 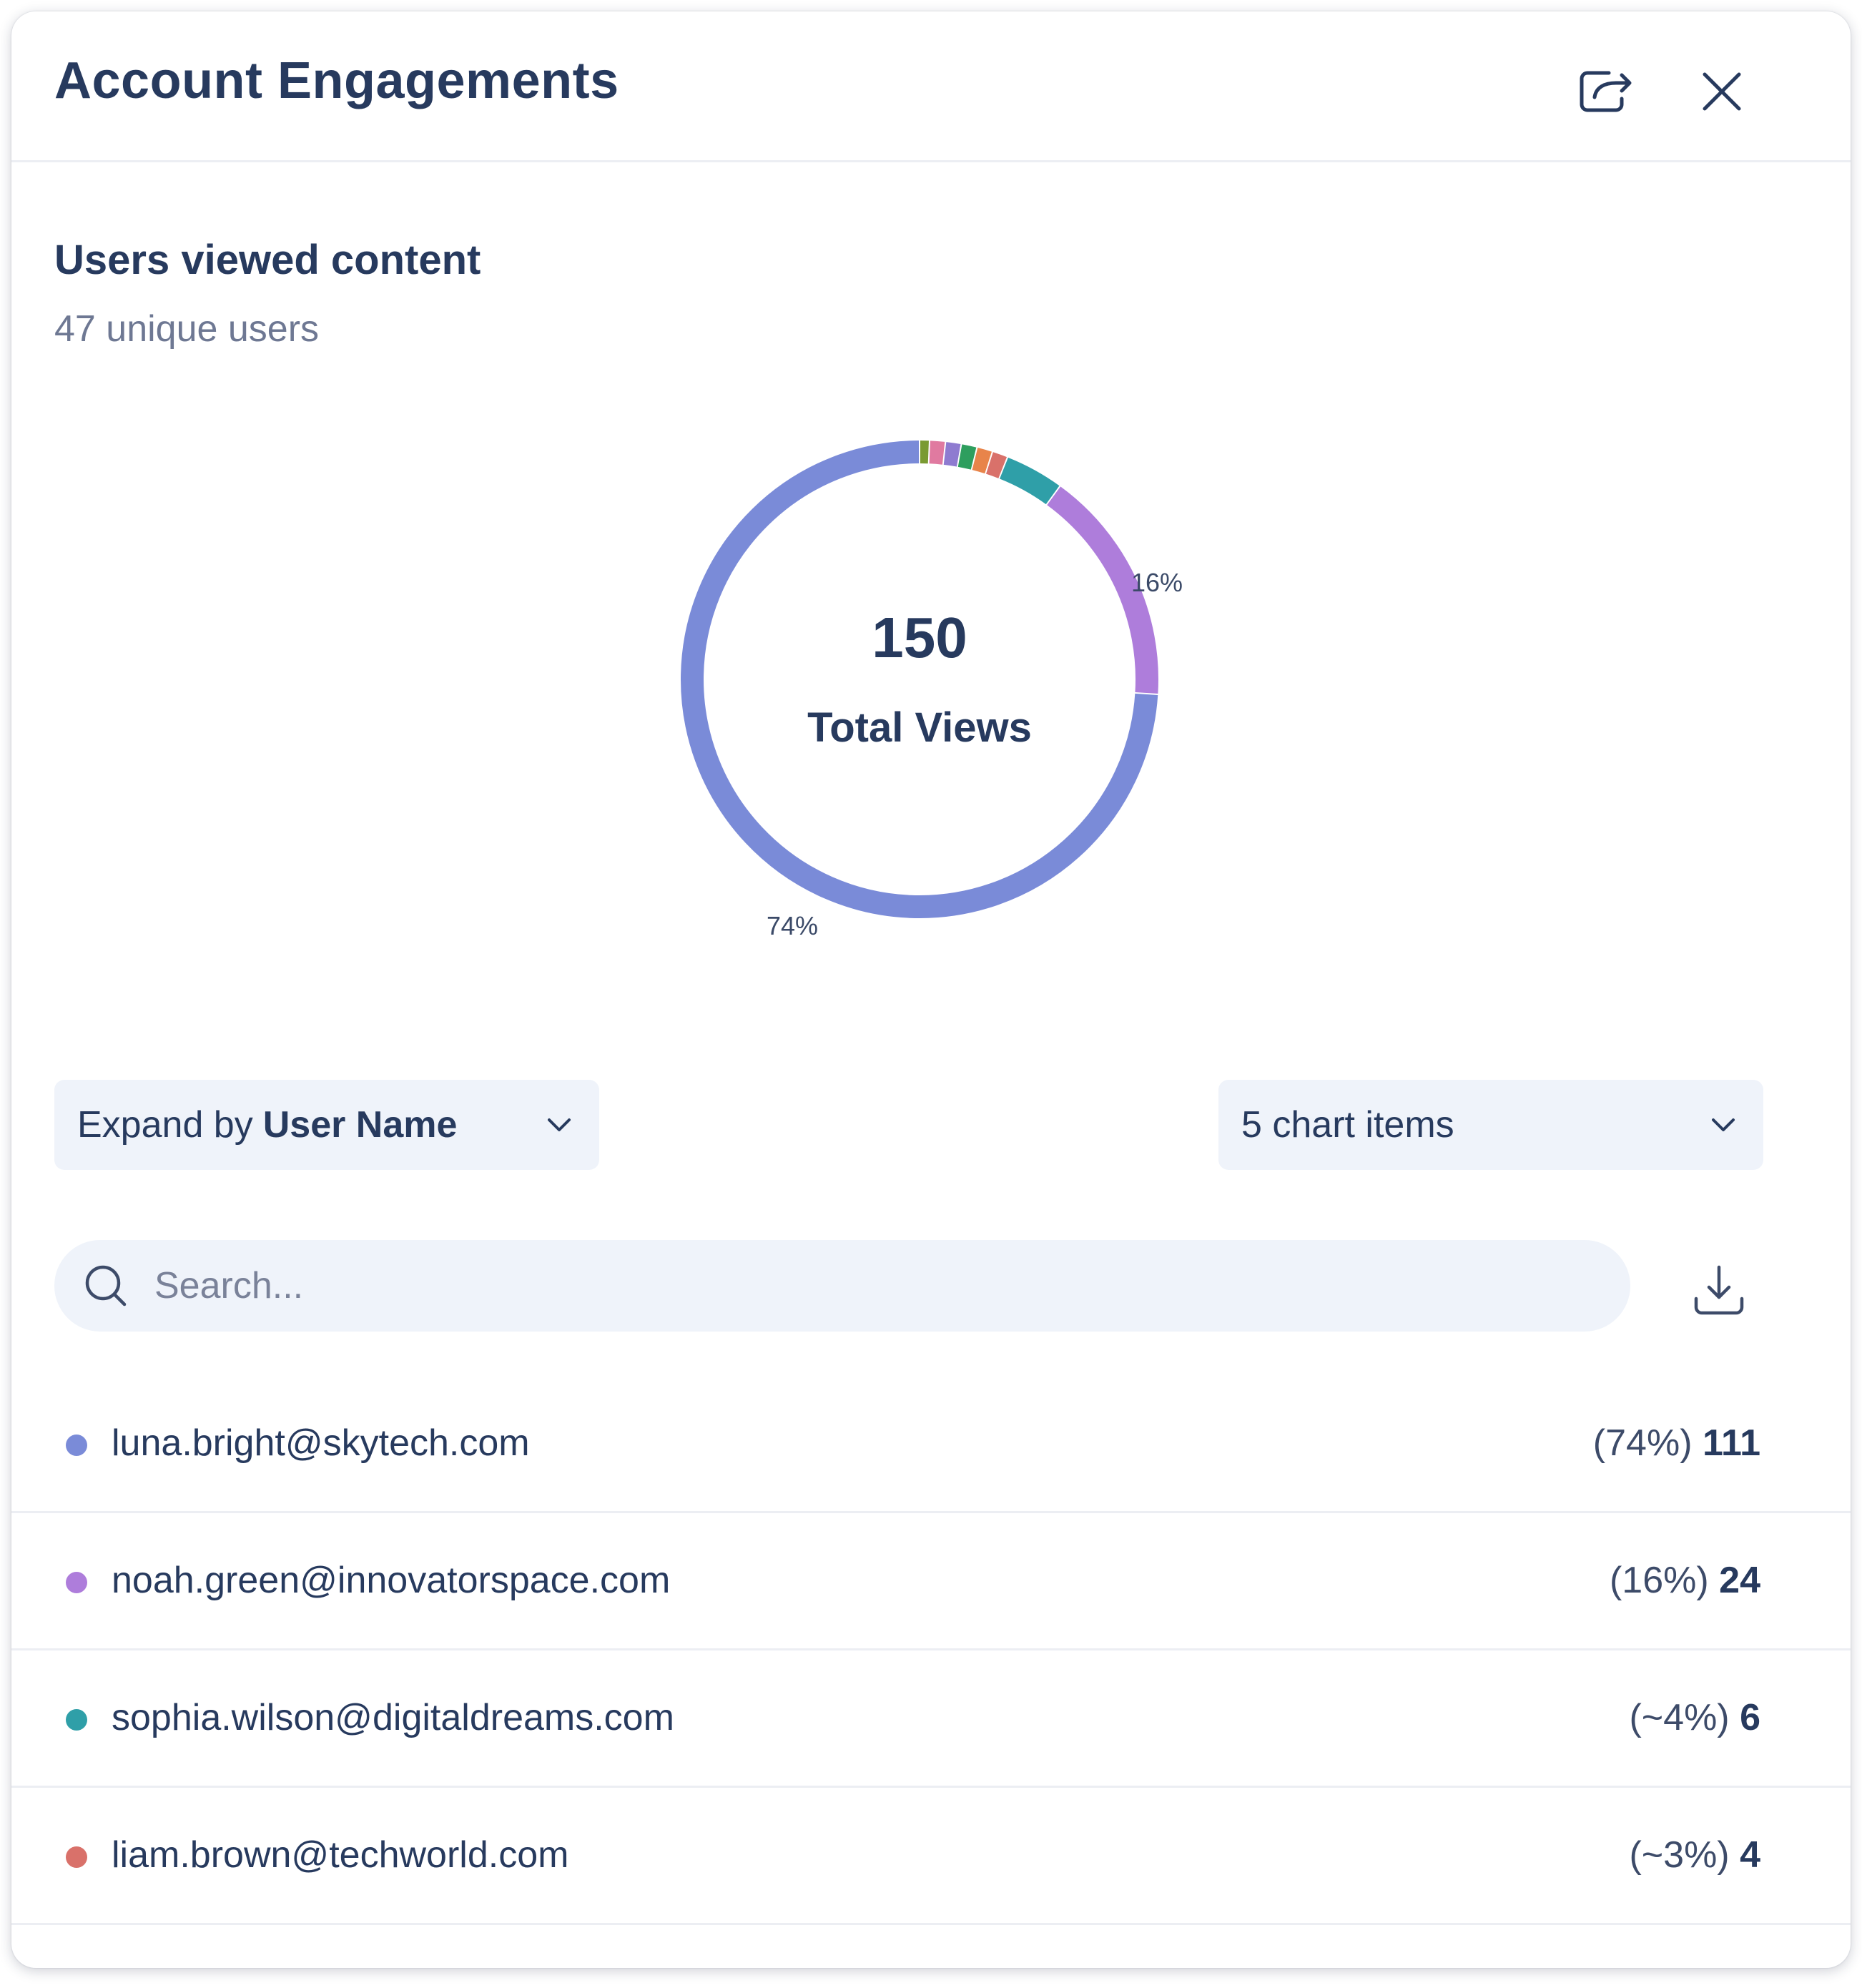 What do you see at coordinates (931, 1581) in the screenshot?
I see `list-item: noah.green@innovatorspace.com (16%) 24` at bounding box center [931, 1581].